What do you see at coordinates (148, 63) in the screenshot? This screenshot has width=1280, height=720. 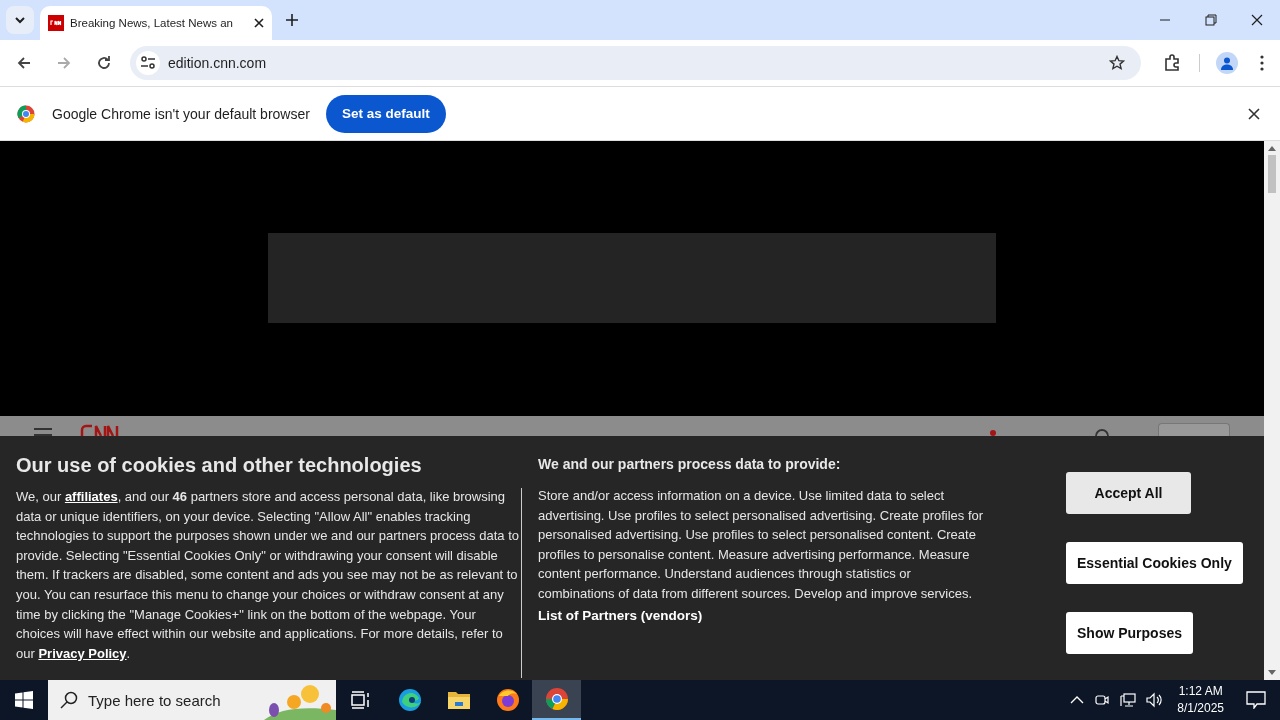 I see `site-settings-icon` at bounding box center [148, 63].